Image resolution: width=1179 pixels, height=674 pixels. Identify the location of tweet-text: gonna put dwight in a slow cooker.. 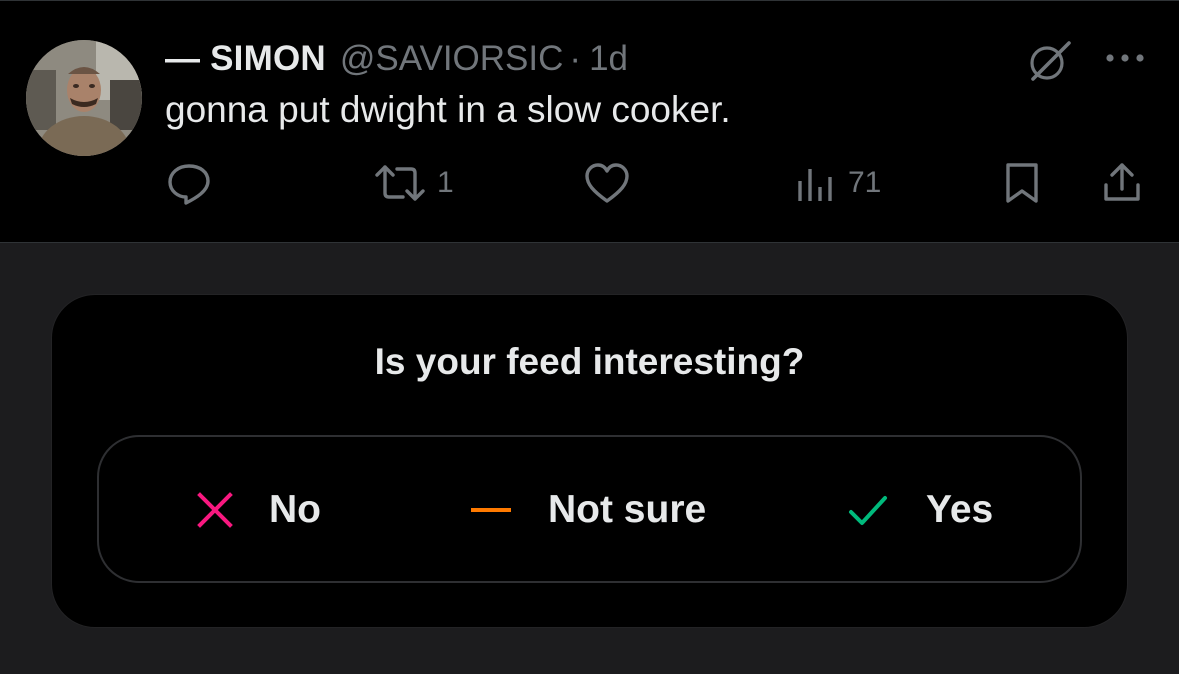
(448, 109).